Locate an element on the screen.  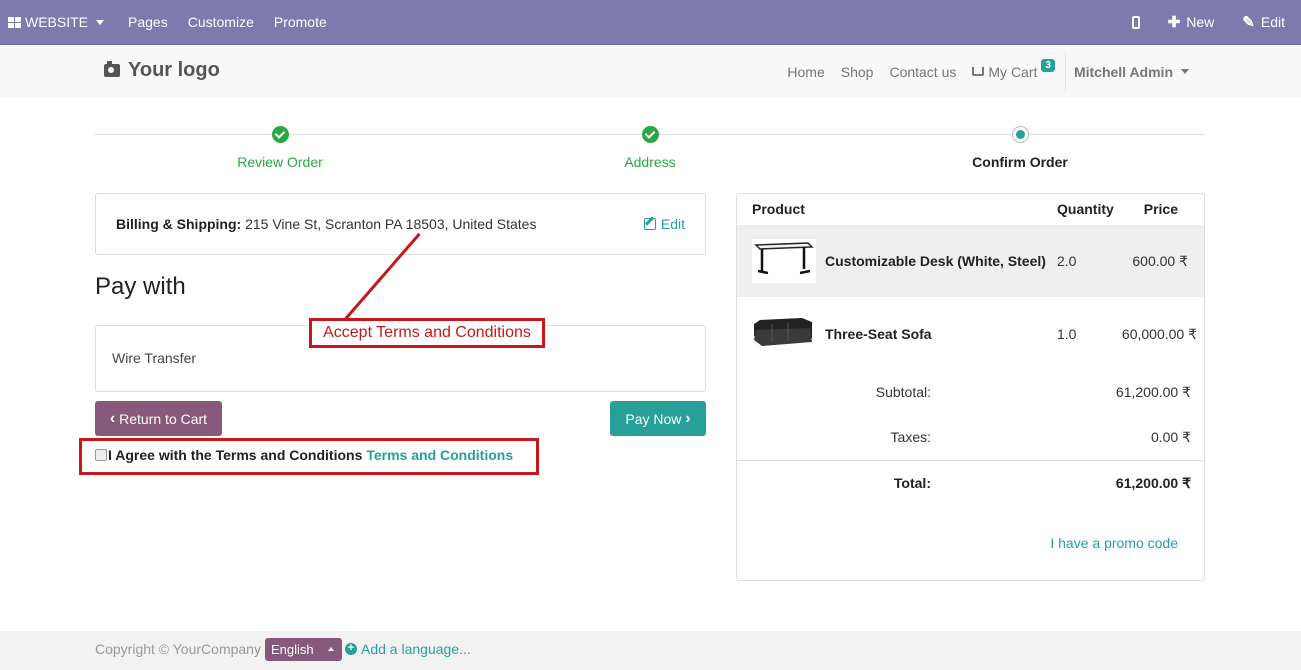
step-label: Confirm Order is located at coordinates (1020, 162).